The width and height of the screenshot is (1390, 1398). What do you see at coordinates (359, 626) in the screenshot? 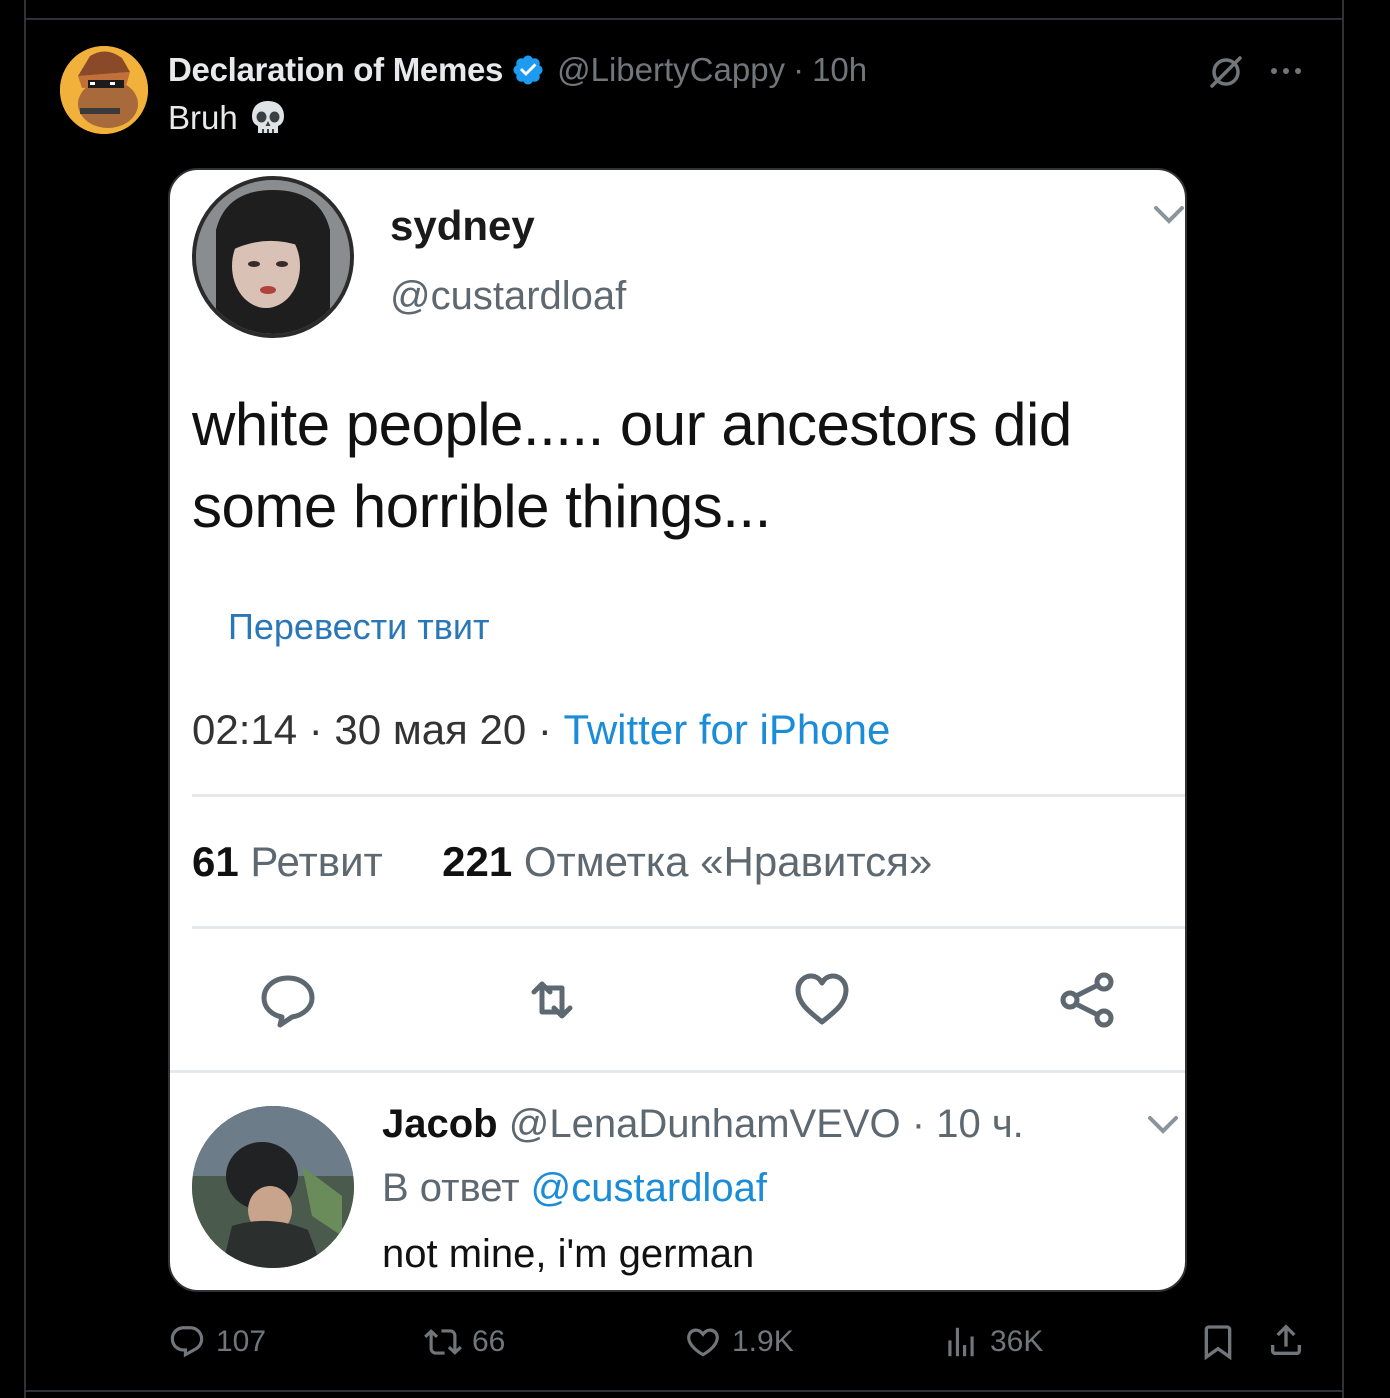
I see `translate-link: Перевести твит` at bounding box center [359, 626].